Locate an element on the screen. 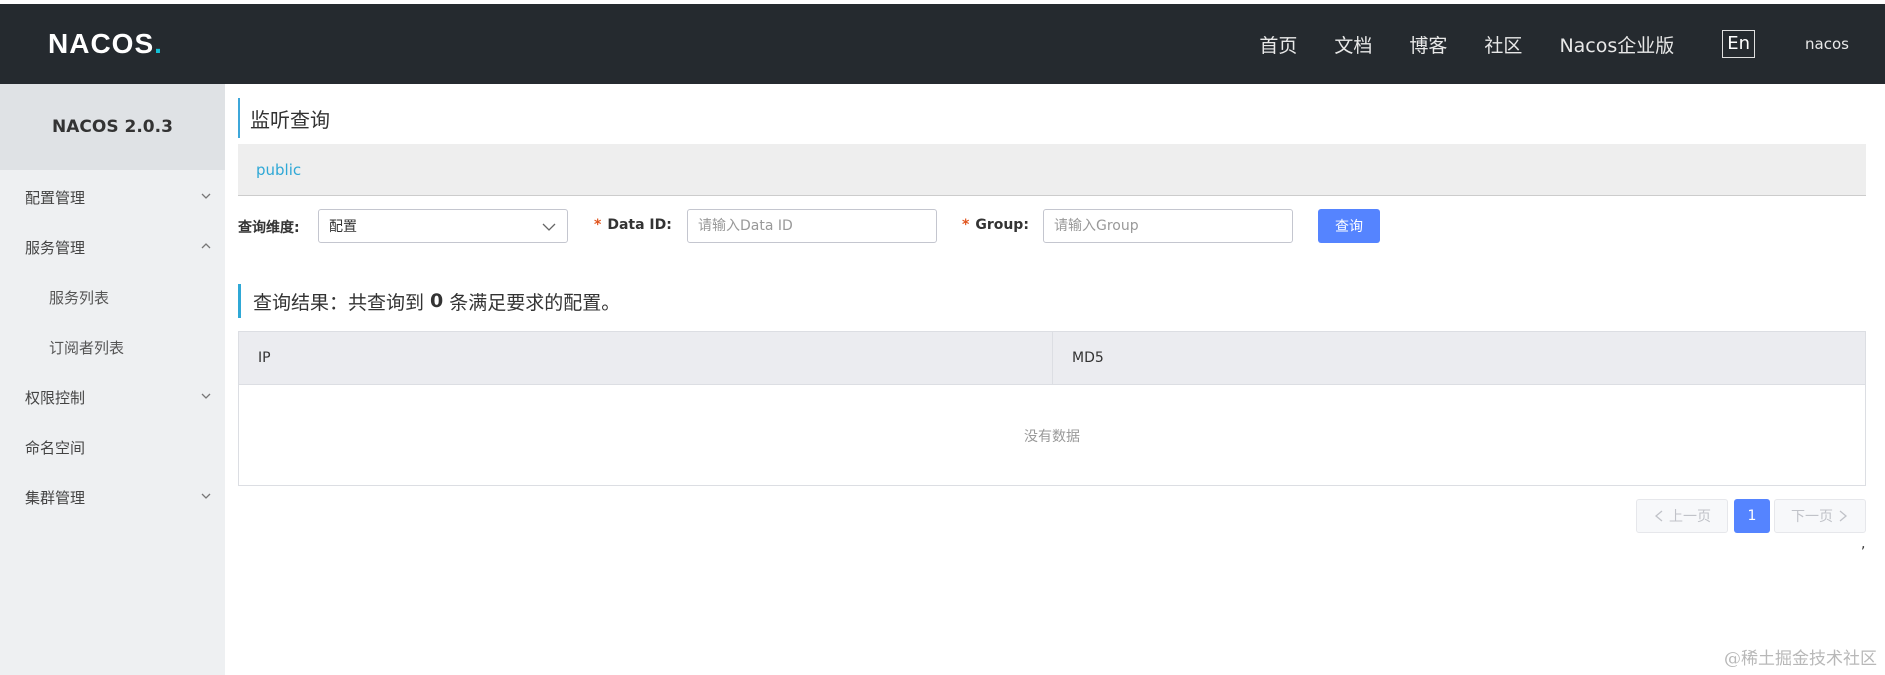  next-page-button: 下一页 is located at coordinates (1820, 516).